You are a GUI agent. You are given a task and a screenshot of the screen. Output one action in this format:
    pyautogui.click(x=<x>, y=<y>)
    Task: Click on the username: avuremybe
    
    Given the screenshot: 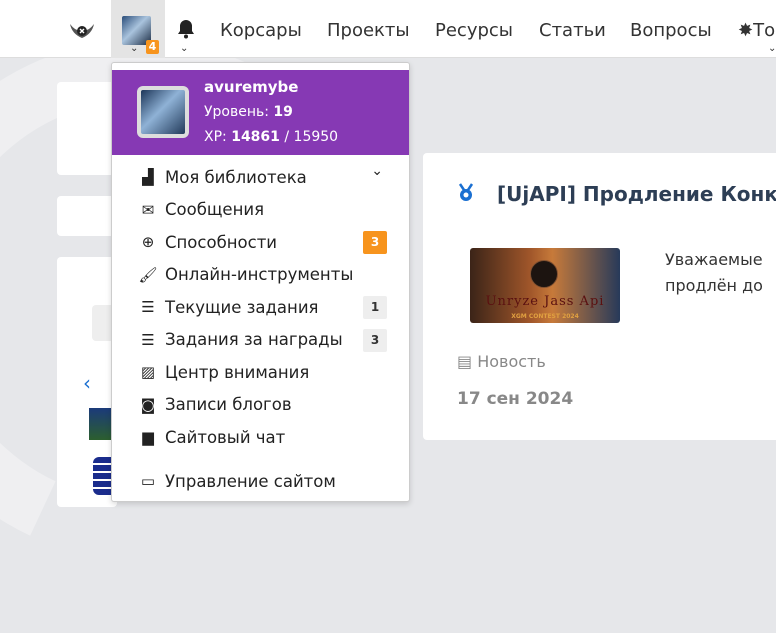 What is the action you would take?
    pyautogui.click(x=251, y=87)
    